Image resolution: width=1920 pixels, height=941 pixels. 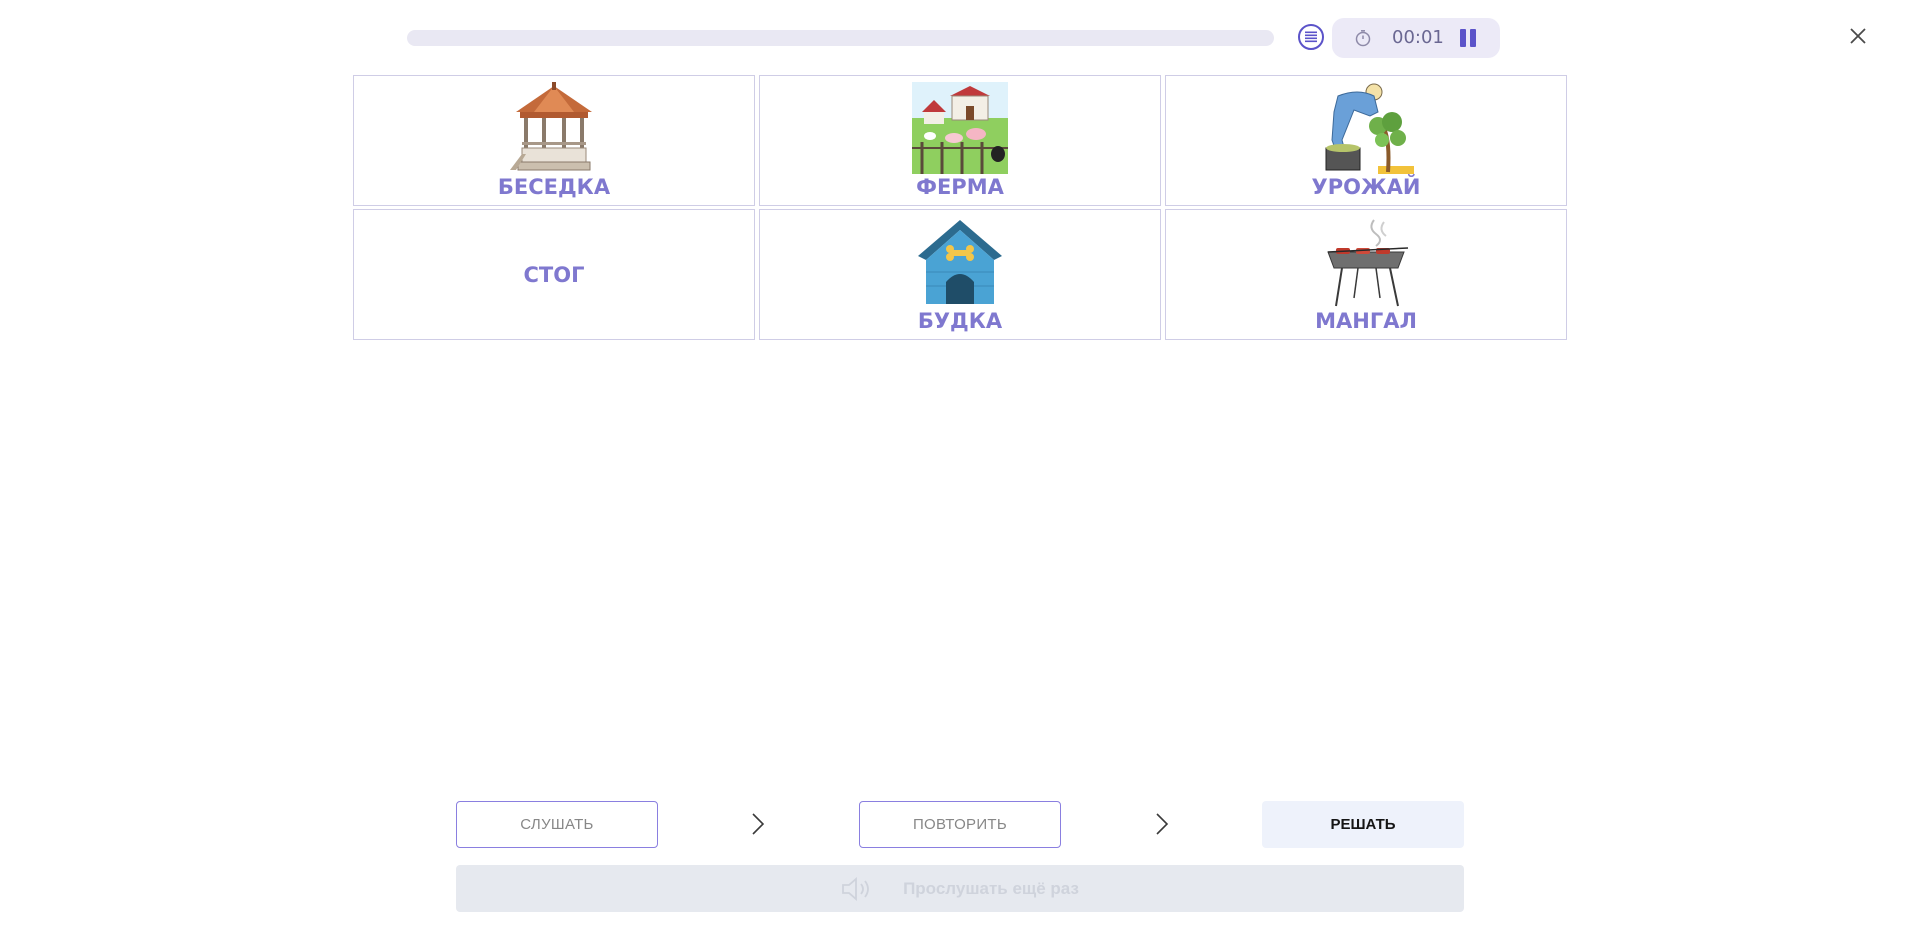 I want to click on word-label: МАНГАЛ, so click(x=1366, y=321).